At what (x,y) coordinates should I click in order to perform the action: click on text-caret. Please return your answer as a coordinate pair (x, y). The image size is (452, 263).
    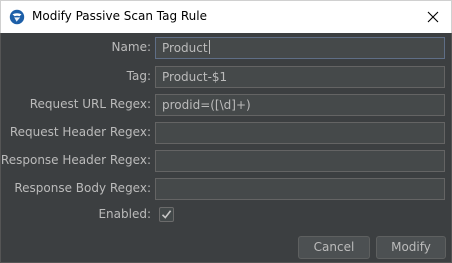
    Looking at the image, I should click on (209, 47).